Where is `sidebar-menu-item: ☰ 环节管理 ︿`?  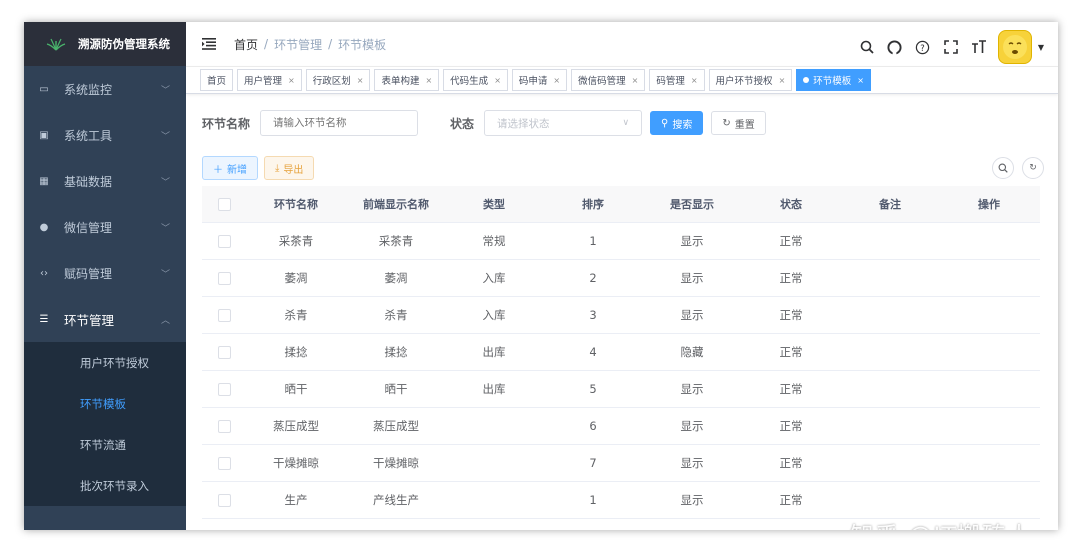 sidebar-menu-item: ☰ 环节管理 ︿ is located at coordinates (105, 319).